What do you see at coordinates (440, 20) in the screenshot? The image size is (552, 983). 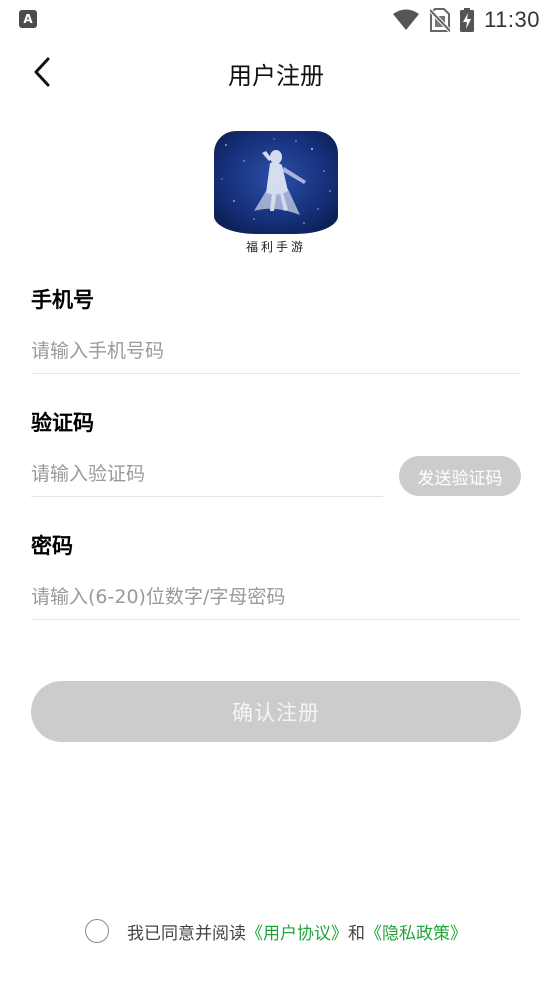 I see `no-sim-icon` at bounding box center [440, 20].